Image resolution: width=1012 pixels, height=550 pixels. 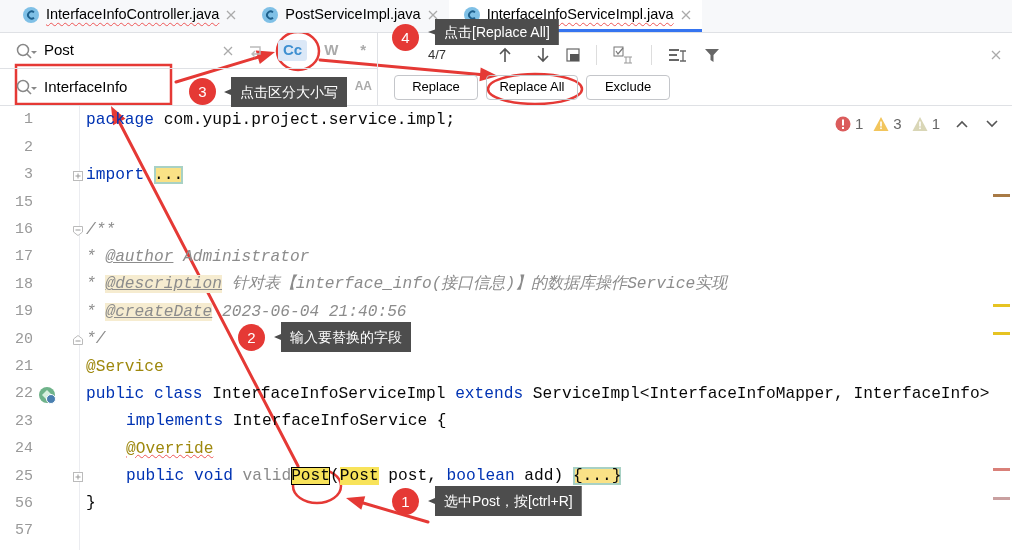 What do you see at coordinates (23, 339) in the screenshot?
I see `line-number: 20` at bounding box center [23, 339].